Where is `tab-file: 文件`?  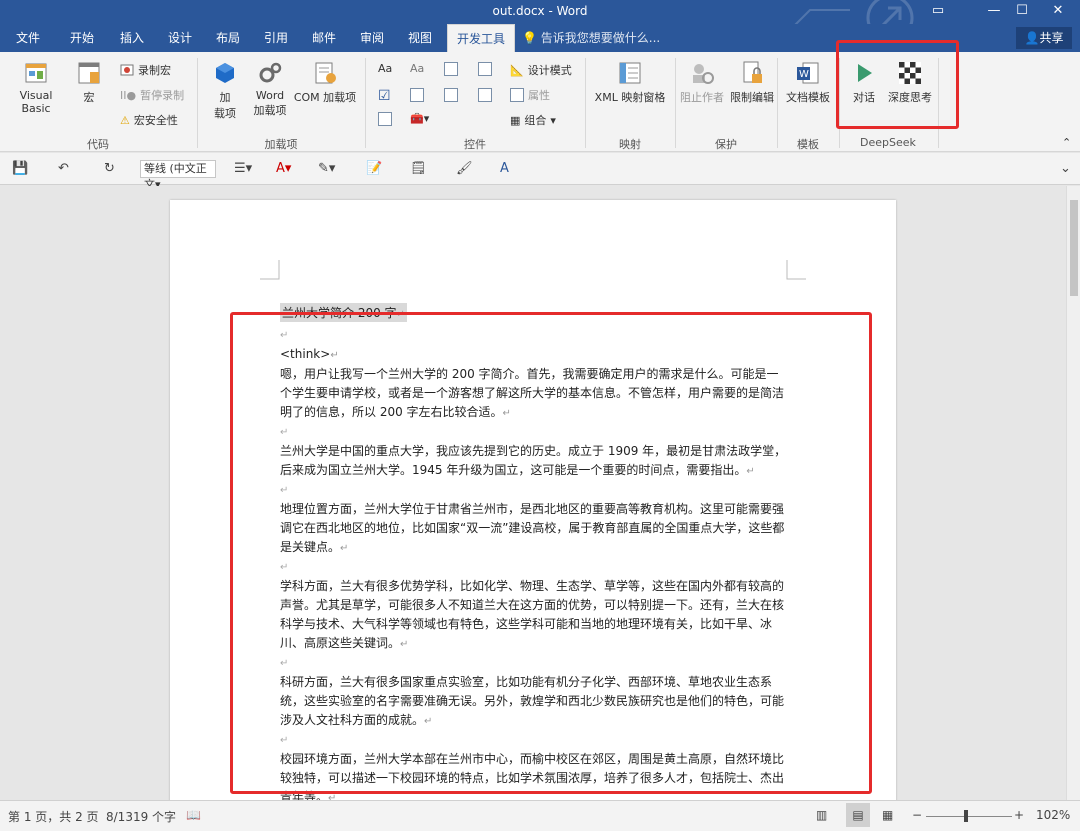 tab-file: 文件 is located at coordinates (28, 38).